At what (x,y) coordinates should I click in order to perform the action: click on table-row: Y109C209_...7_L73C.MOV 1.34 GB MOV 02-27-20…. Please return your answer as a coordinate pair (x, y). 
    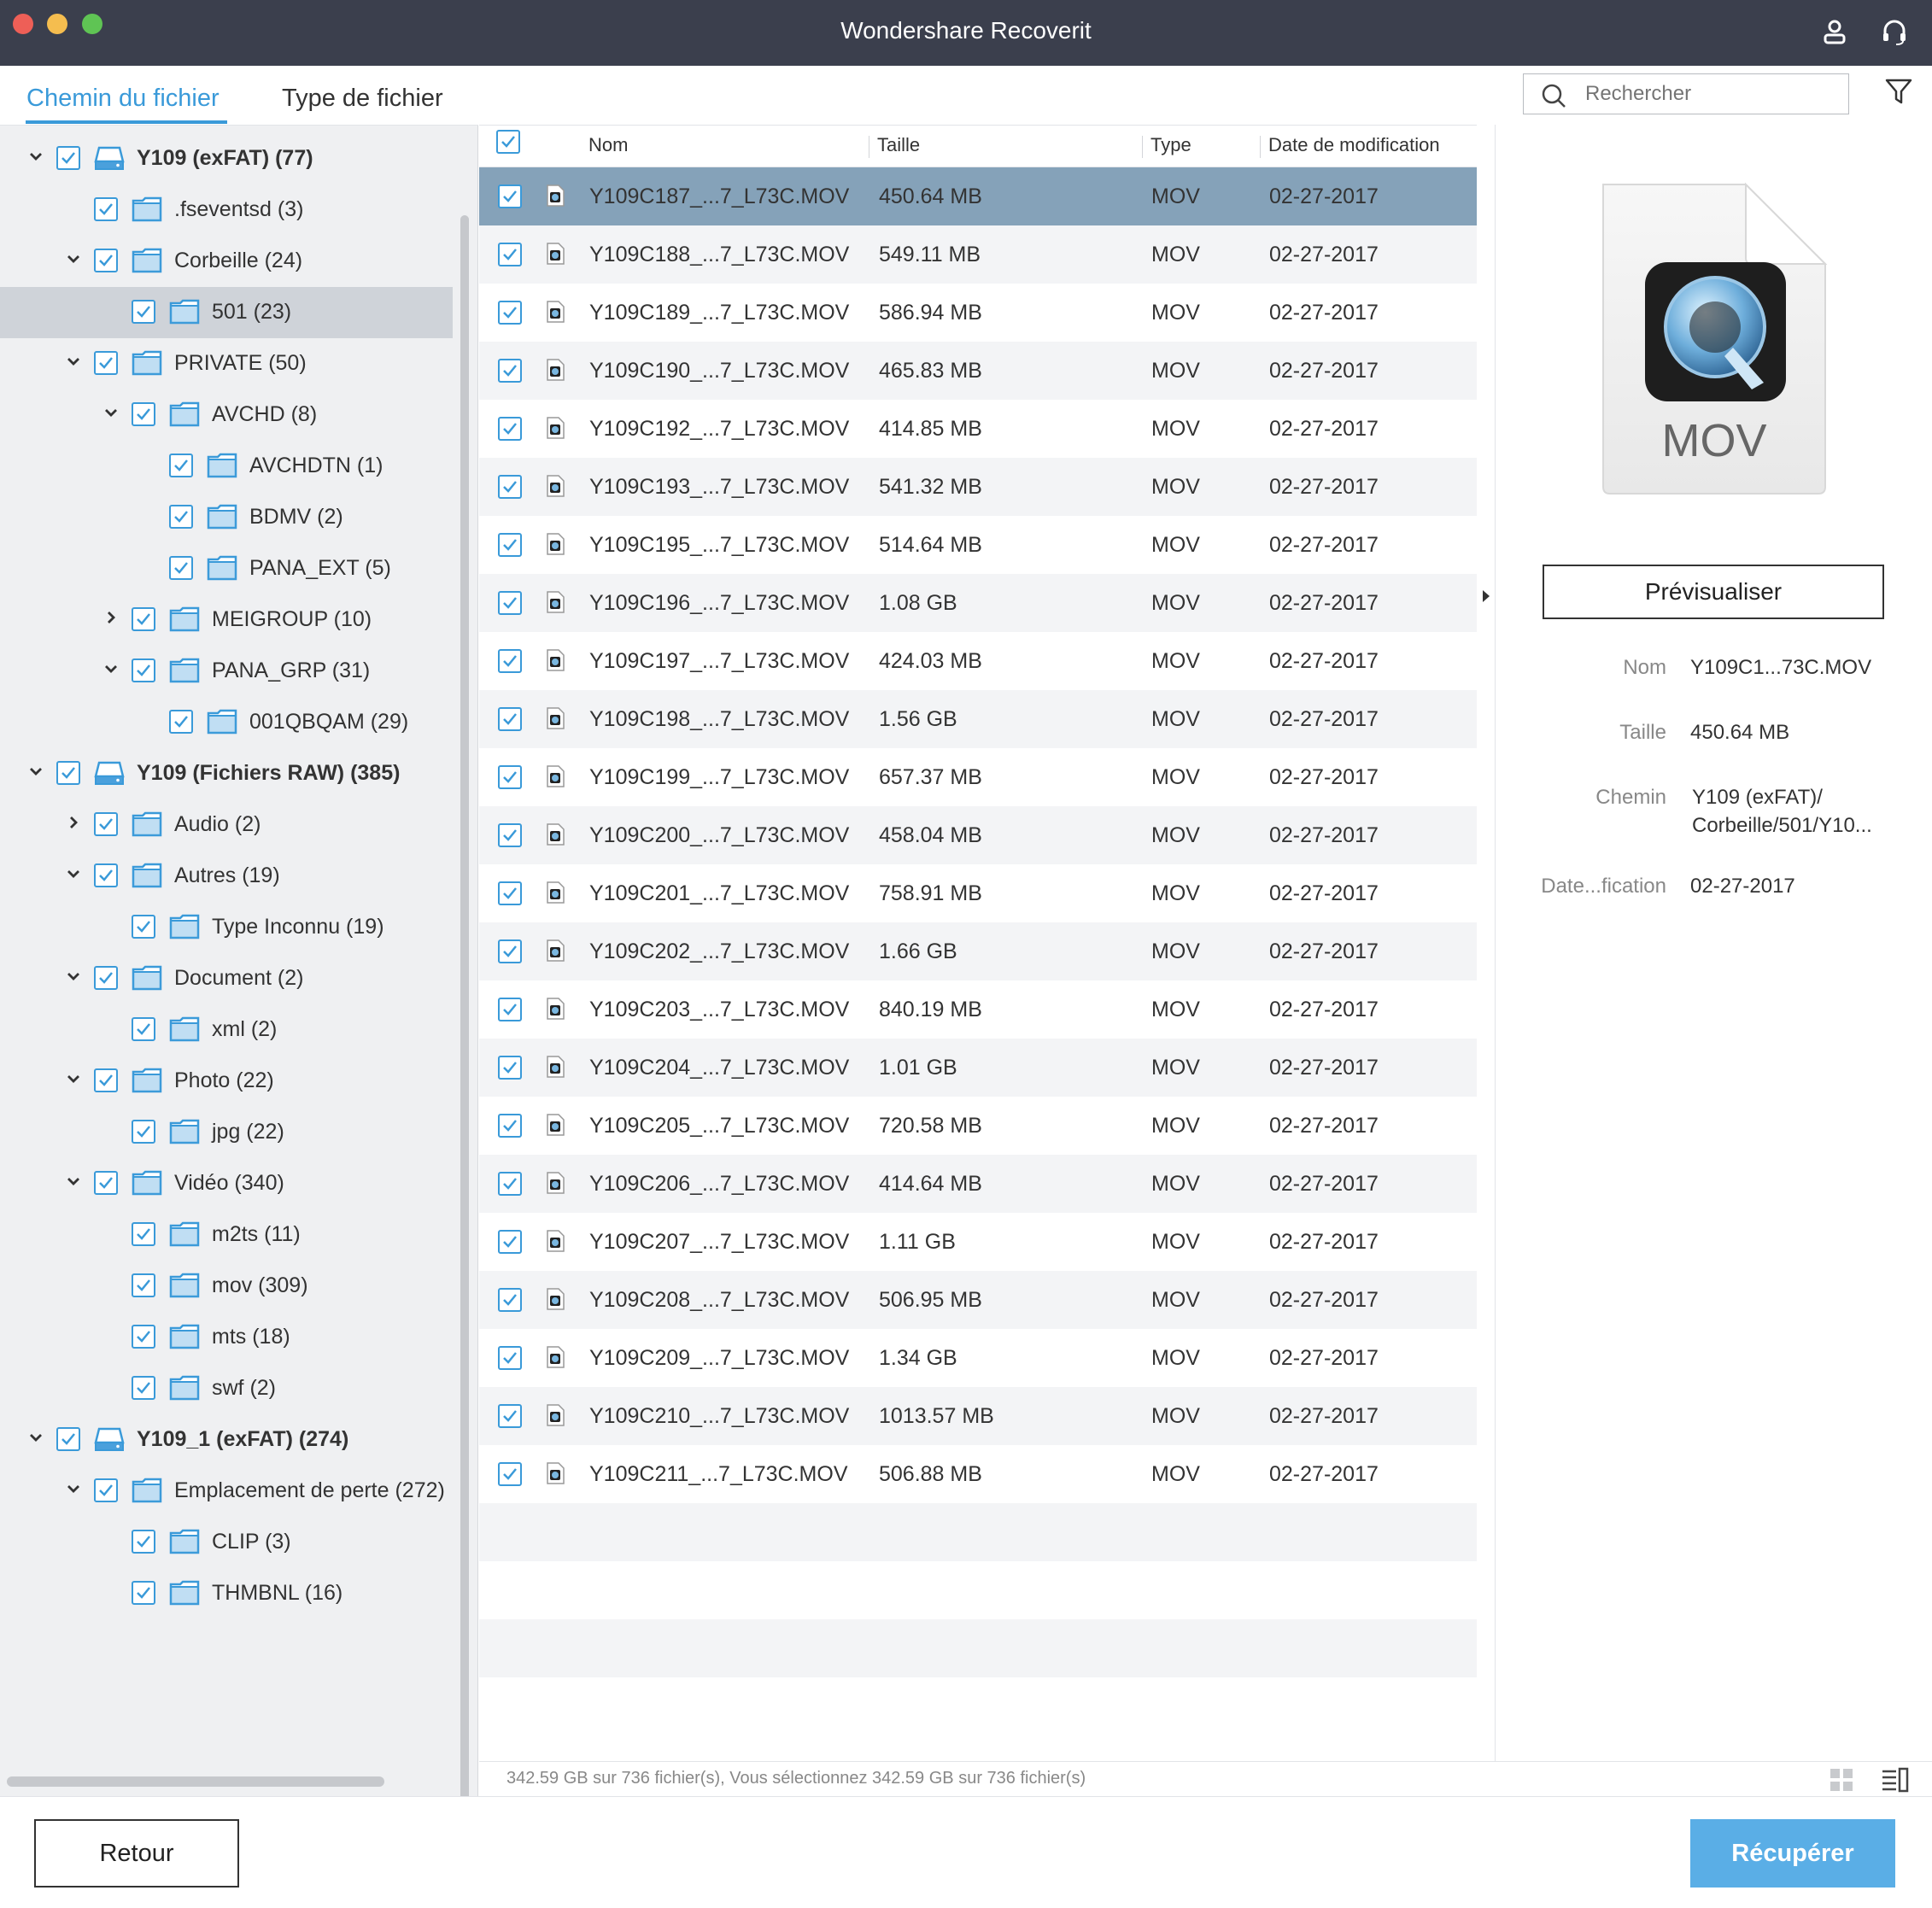
    Looking at the image, I should click on (978, 1358).